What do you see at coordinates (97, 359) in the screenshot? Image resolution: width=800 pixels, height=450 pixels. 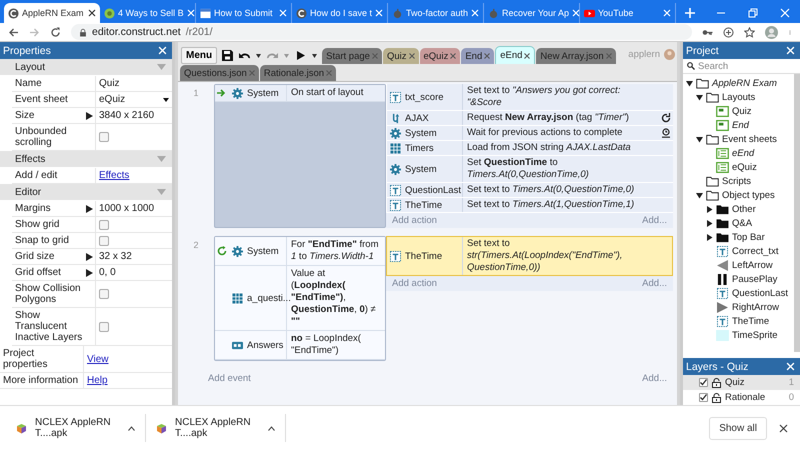 I see `property-link: View` at bounding box center [97, 359].